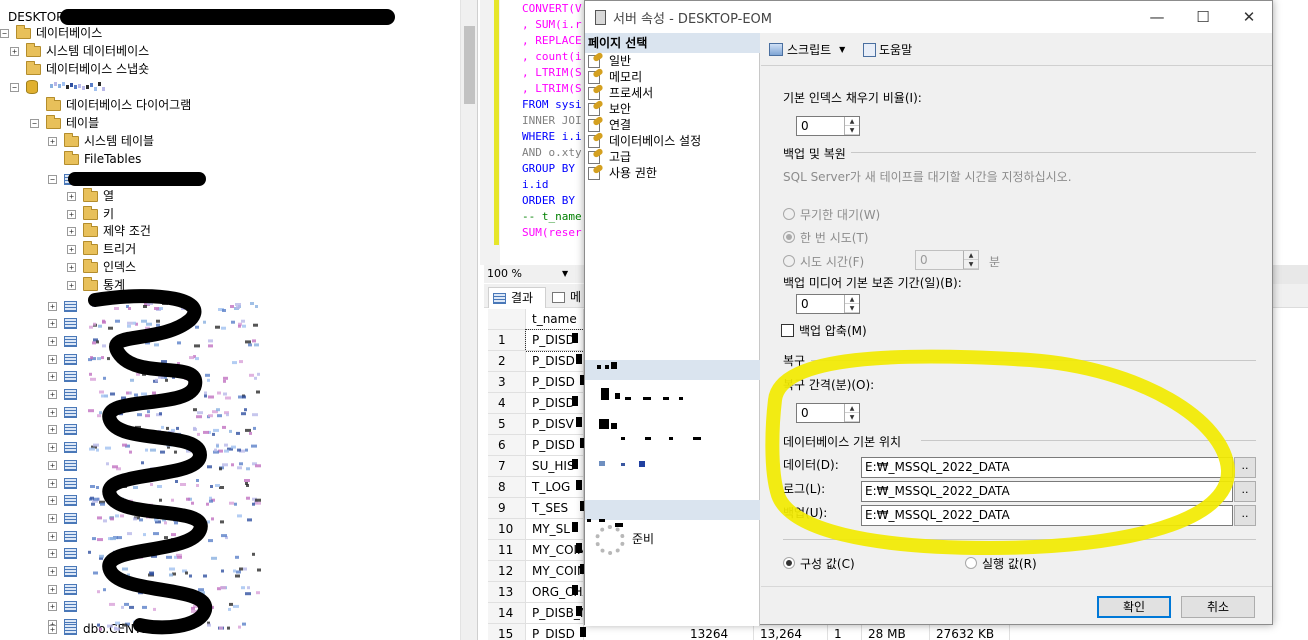 The image size is (1308, 640). What do you see at coordinates (995, 262) in the screenshot?
I see `minutes-unit: 분` at bounding box center [995, 262].